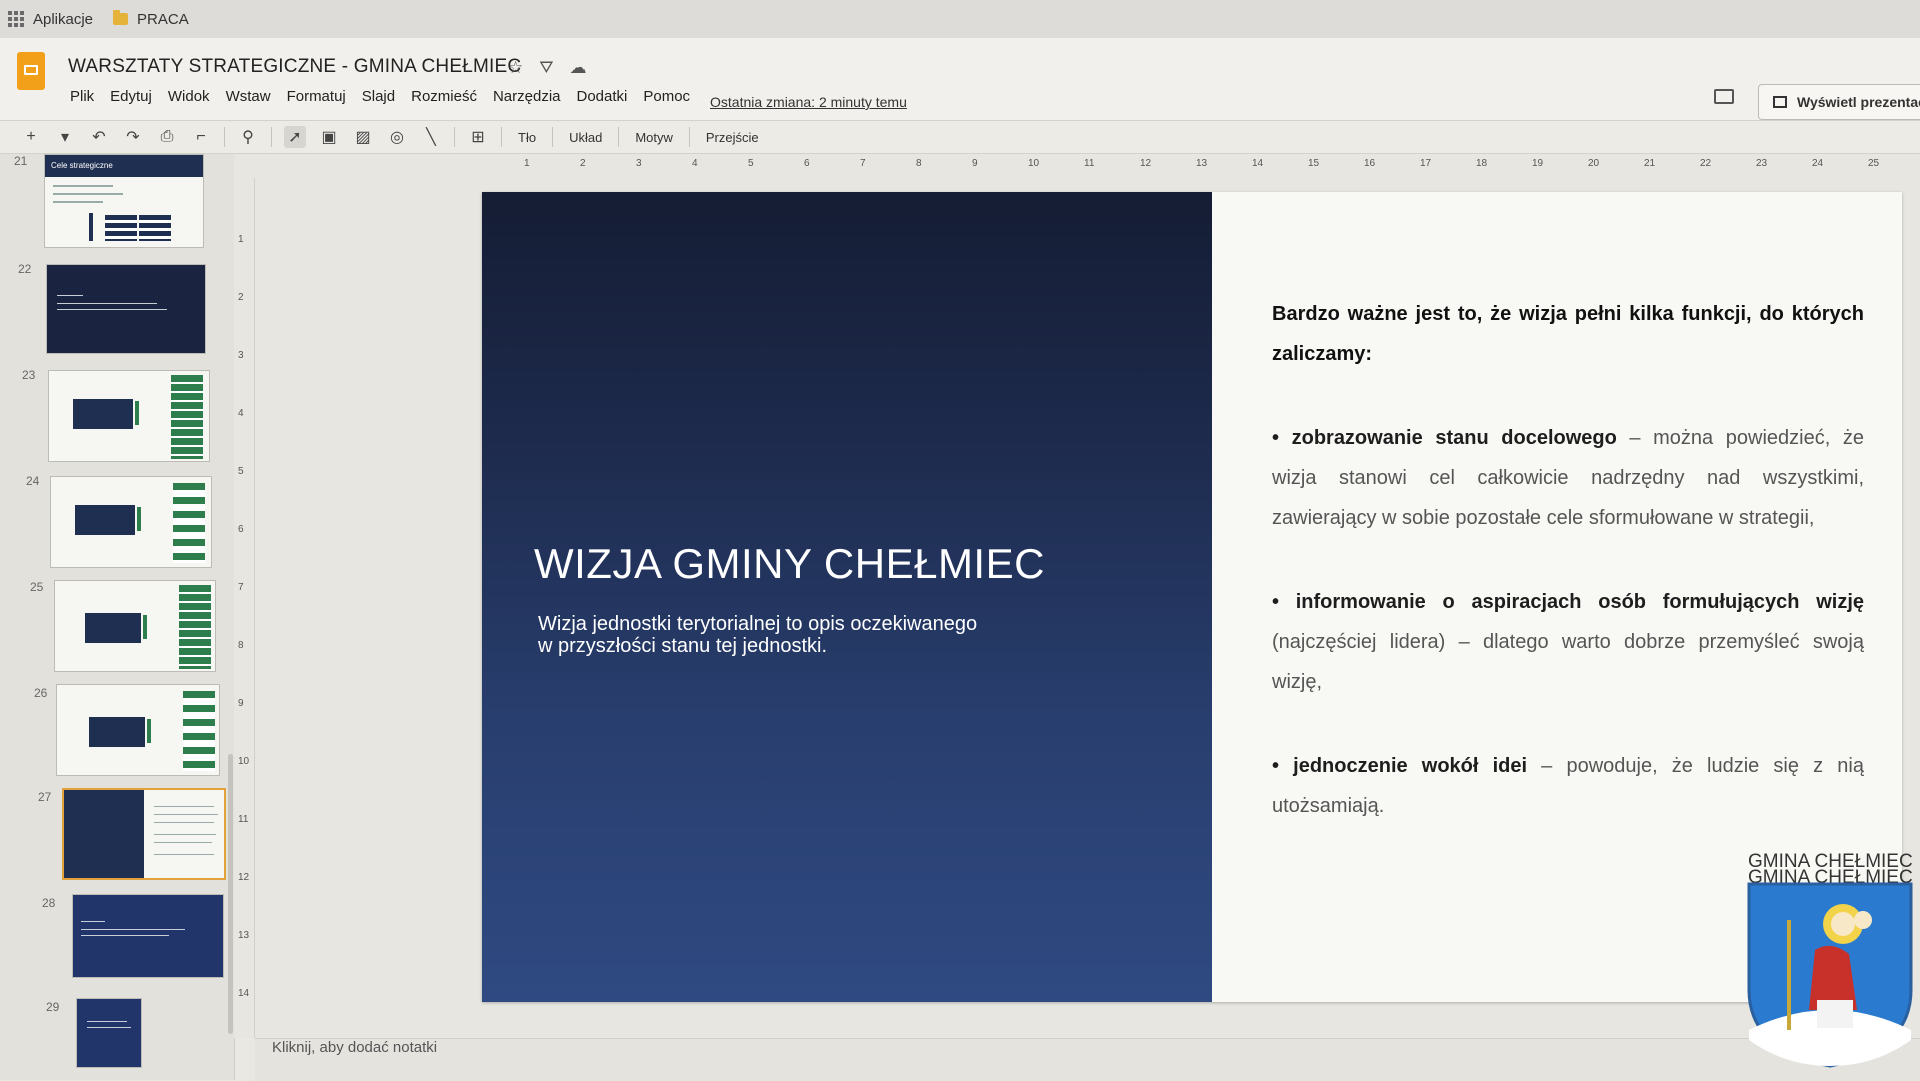 This screenshot has width=1920, height=1081. I want to click on ruler-tick-label: 20, so click(1594, 163).